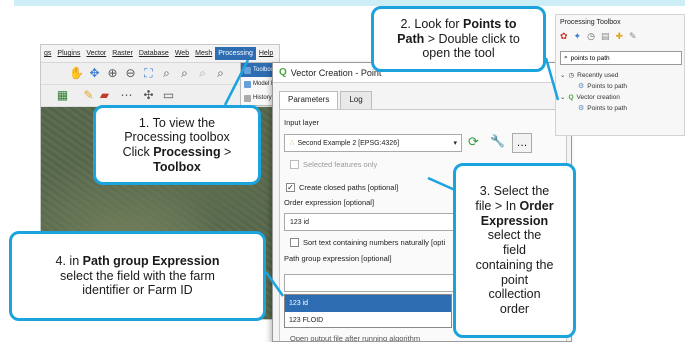 The height and width of the screenshot is (342, 685). What do you see at coordinates (514, 309) in the screenshot?
I see `callout-3-line-9: order` at bounding box center [514, 309].